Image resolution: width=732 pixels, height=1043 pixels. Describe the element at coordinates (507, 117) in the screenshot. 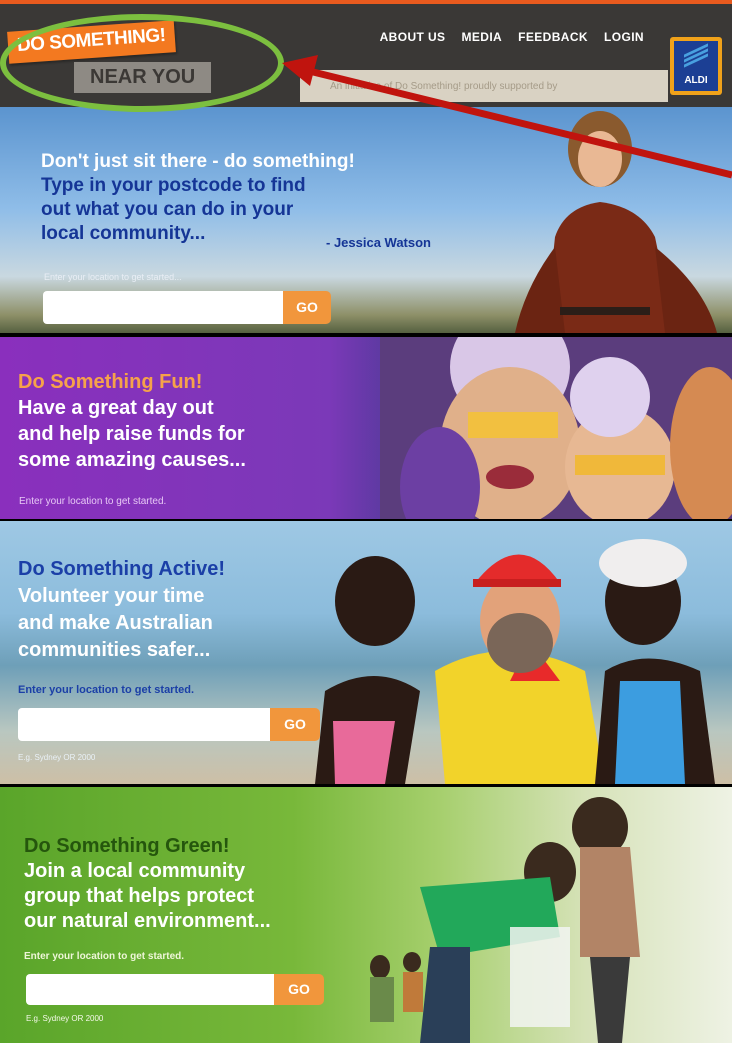

I see `annotation-arrow-icon` at that location.